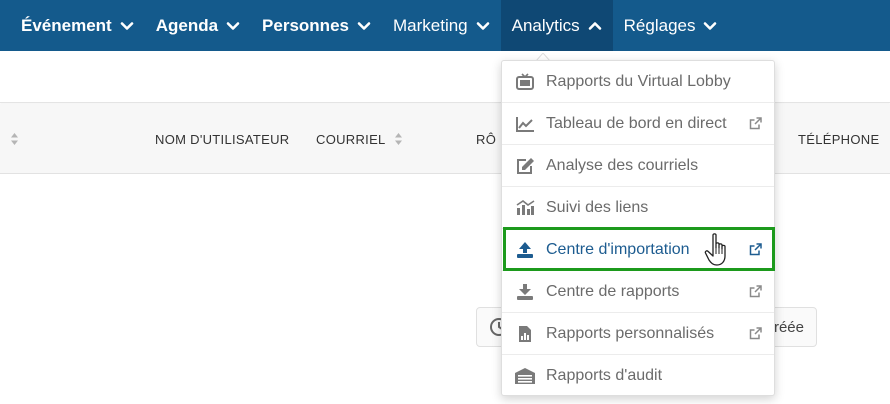  Describe the element at coordinates (613, 291) in the screenshot. I see `menu-item-label: Centre de rapports` at that location.